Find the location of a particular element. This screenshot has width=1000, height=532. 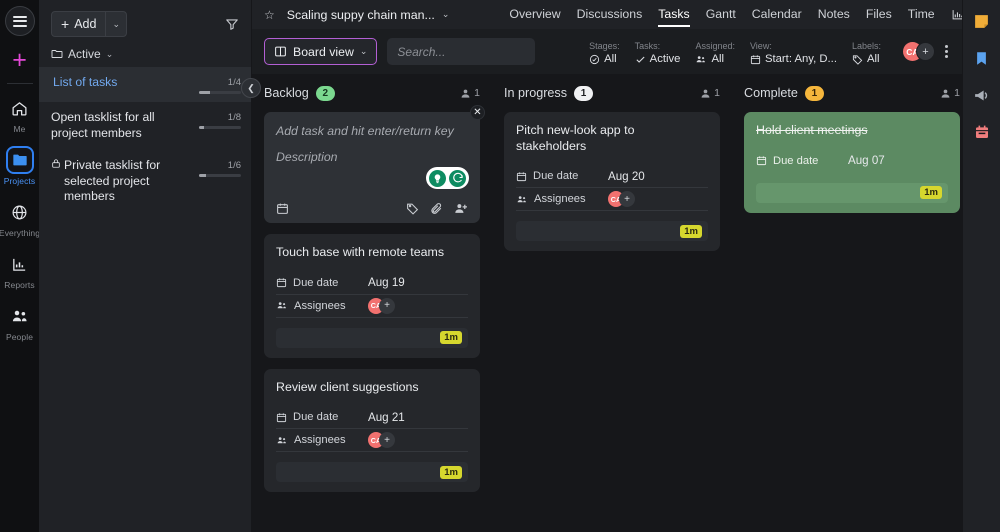

rail-item-everything: Everything is located at coordinates (20, 218).